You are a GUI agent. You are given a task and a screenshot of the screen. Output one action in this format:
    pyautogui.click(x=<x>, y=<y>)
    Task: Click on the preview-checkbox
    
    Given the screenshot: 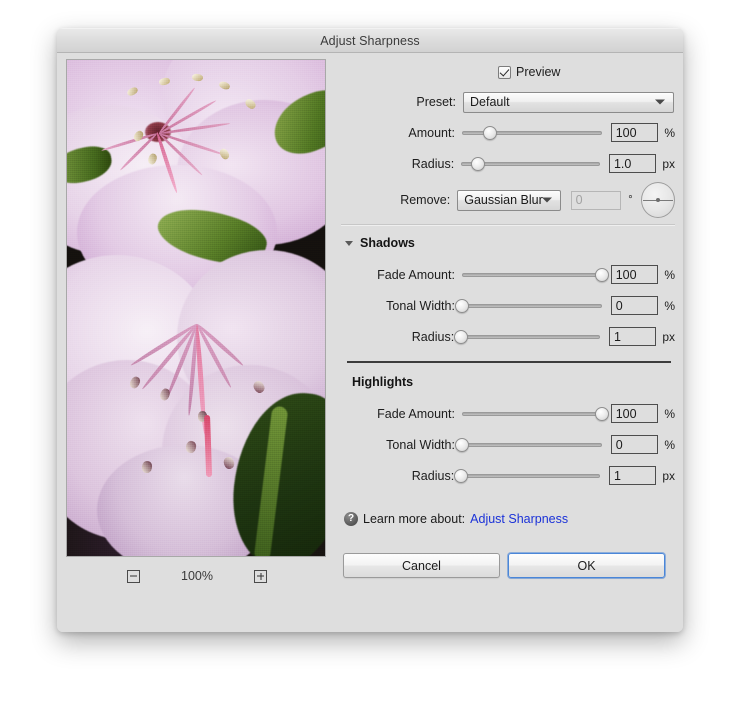 What is the action you would take?
    pyautogui.click(x=504, y=72)
    